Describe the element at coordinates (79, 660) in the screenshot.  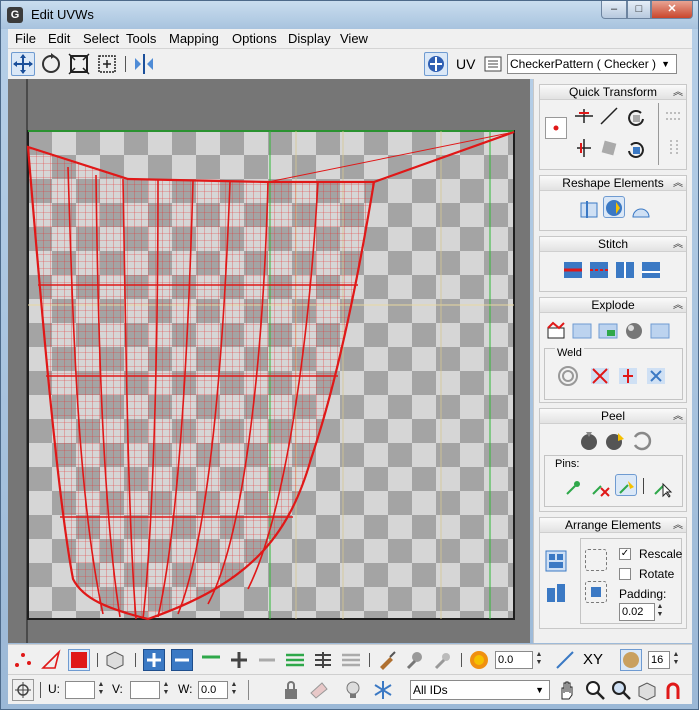
I see `face-mode-icon` at that location.